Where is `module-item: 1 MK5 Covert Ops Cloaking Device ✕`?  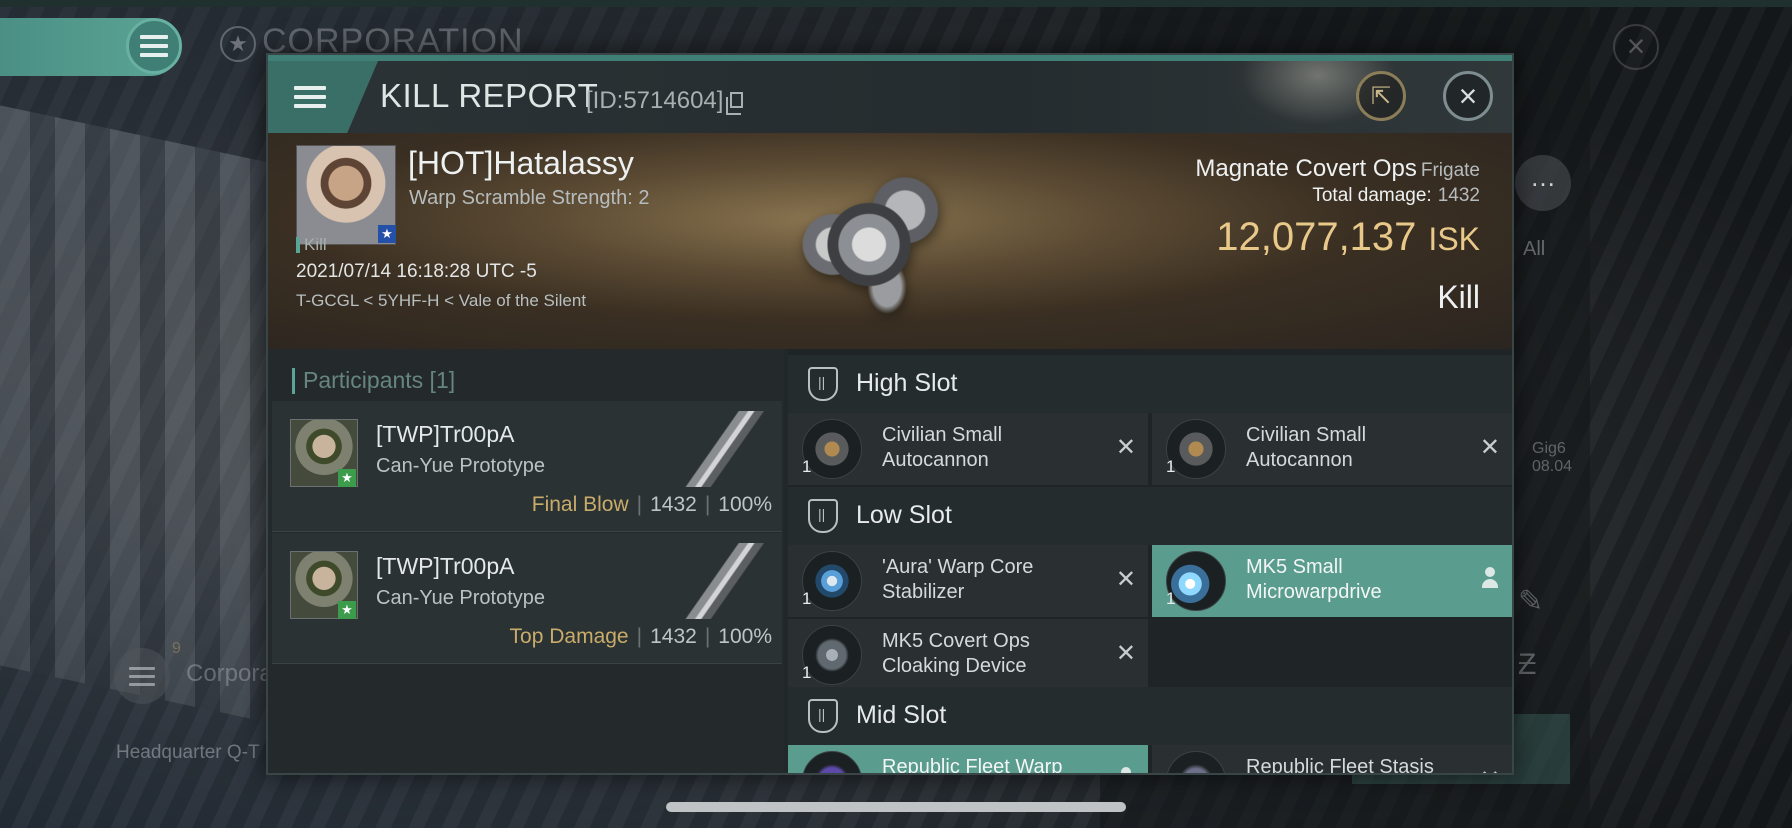
module-item: 1 MK5 Covert Ops Cloaking Device ✕ is located at coordinates (968, 655).